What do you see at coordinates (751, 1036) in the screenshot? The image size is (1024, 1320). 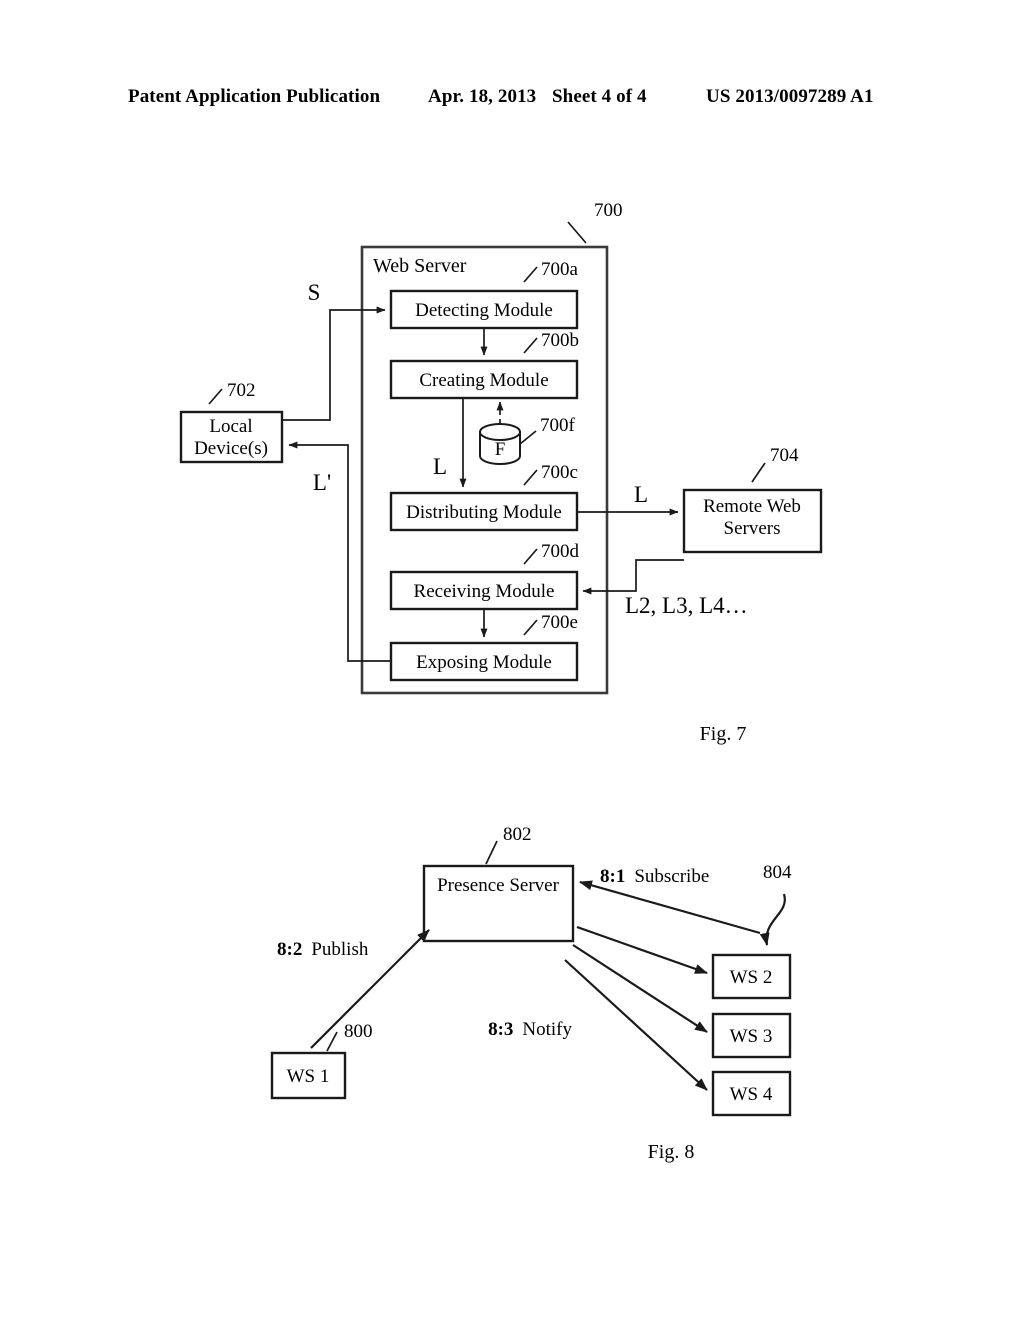 I see `box-ws3-label: WS 3` at bounding box center [751, 1036].